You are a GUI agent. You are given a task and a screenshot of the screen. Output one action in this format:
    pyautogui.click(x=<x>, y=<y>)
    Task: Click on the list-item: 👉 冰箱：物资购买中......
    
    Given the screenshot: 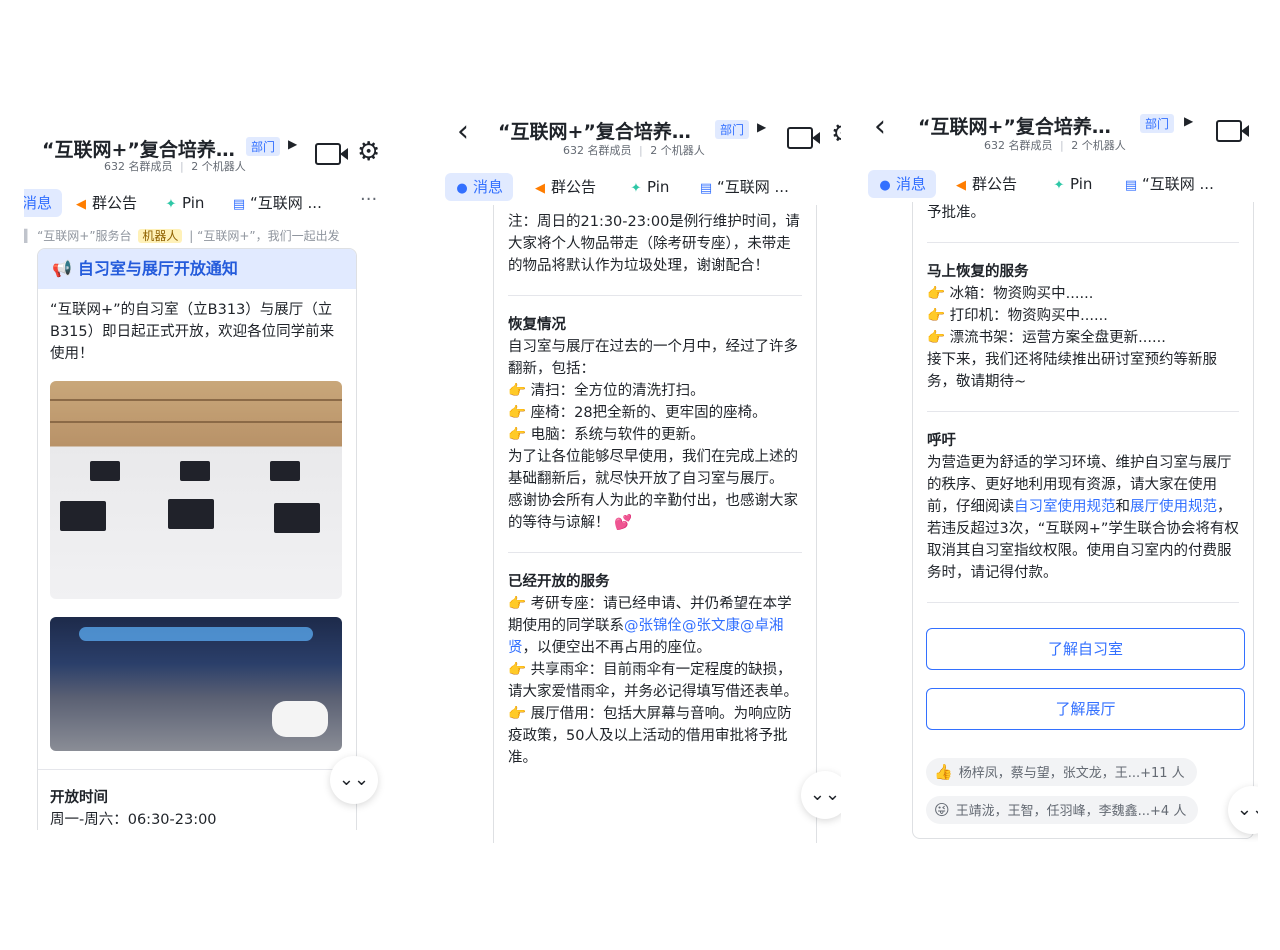 What is the action you would take?
    pyautogui.click(x=1010, y=294)
    